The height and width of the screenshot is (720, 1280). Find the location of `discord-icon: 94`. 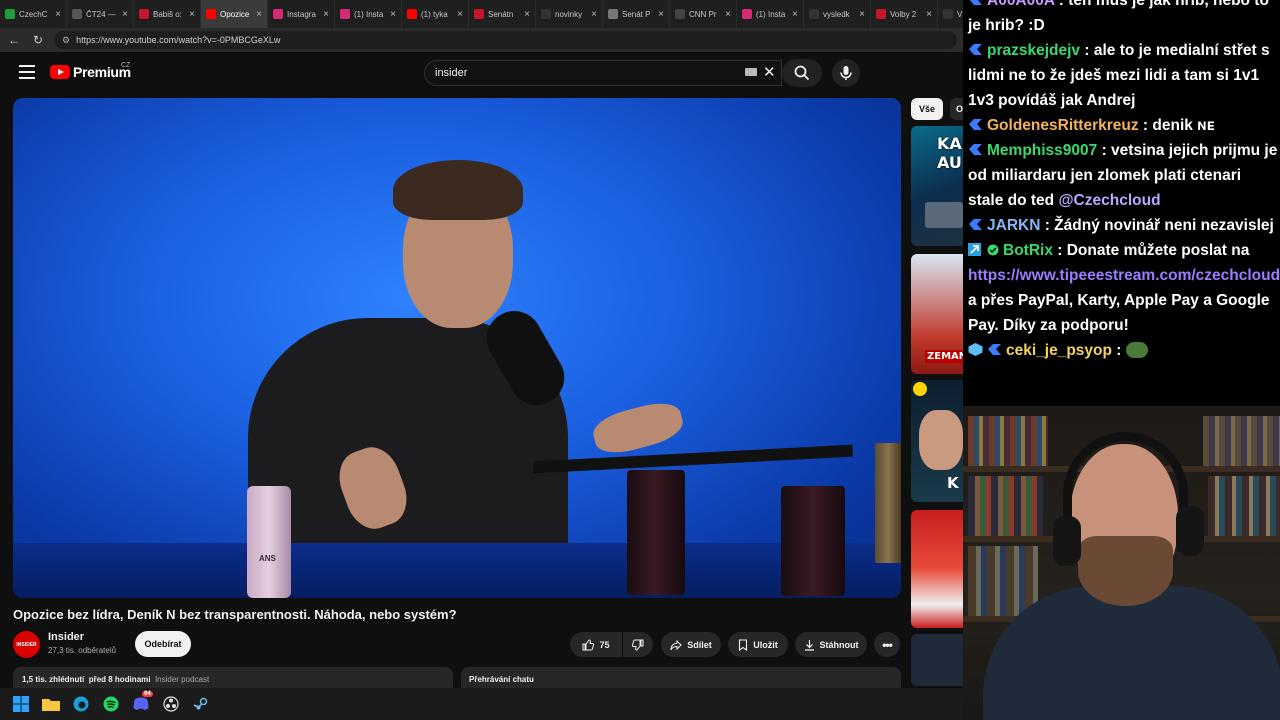

discord-icon: 94 is located at coordinates (142, 702).